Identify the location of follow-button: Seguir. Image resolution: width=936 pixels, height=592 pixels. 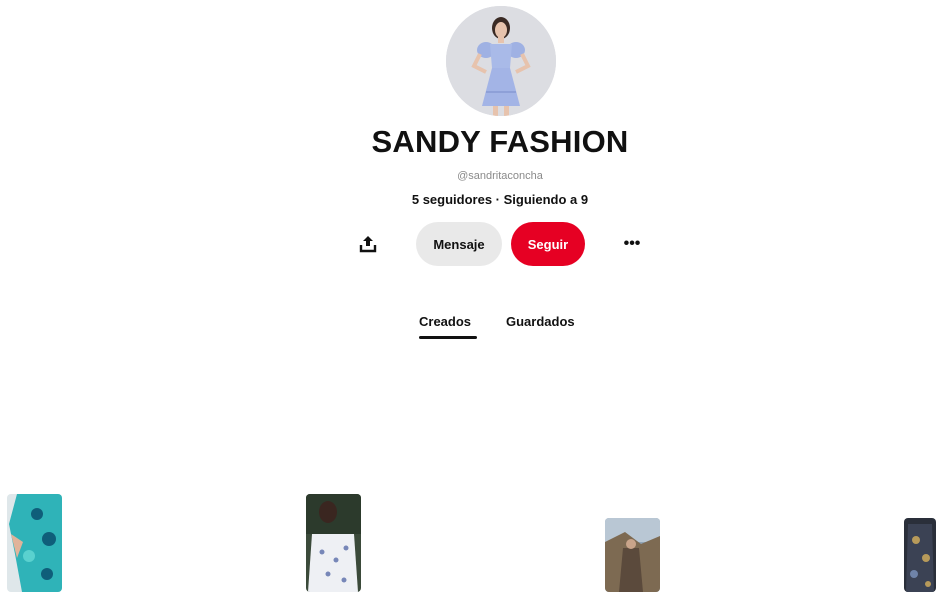
(548, 244).